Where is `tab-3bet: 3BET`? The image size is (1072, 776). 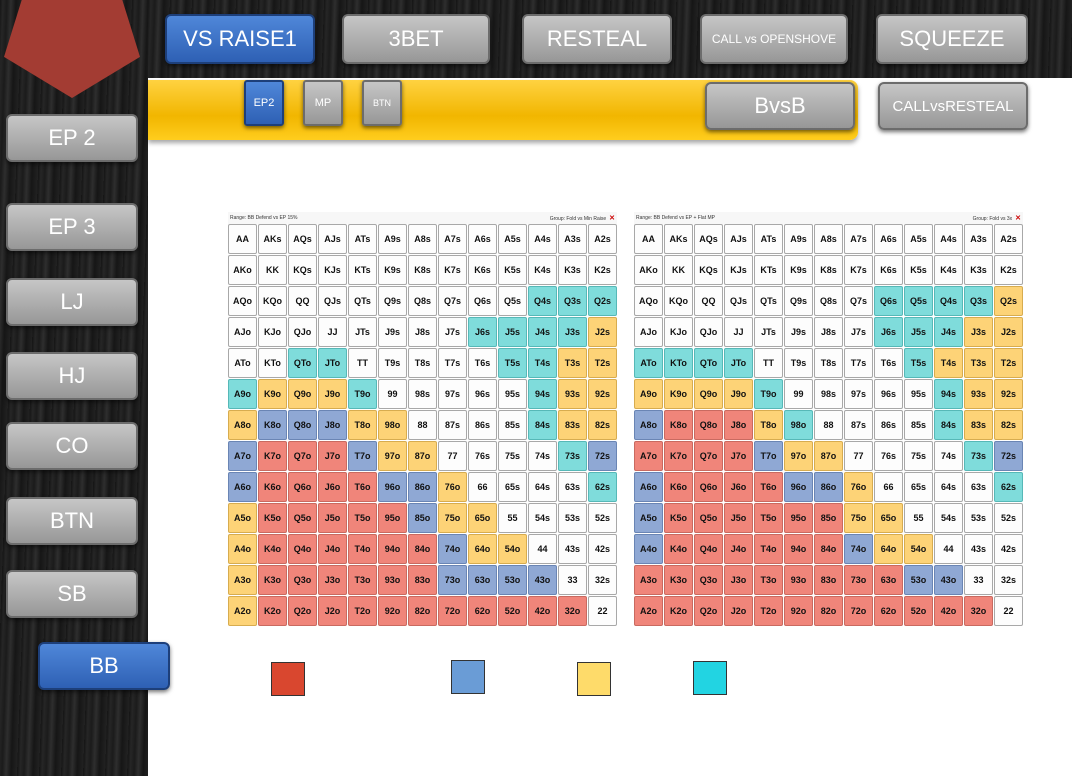 tab-3bet: 3BET is located at coordinates (416, 39).